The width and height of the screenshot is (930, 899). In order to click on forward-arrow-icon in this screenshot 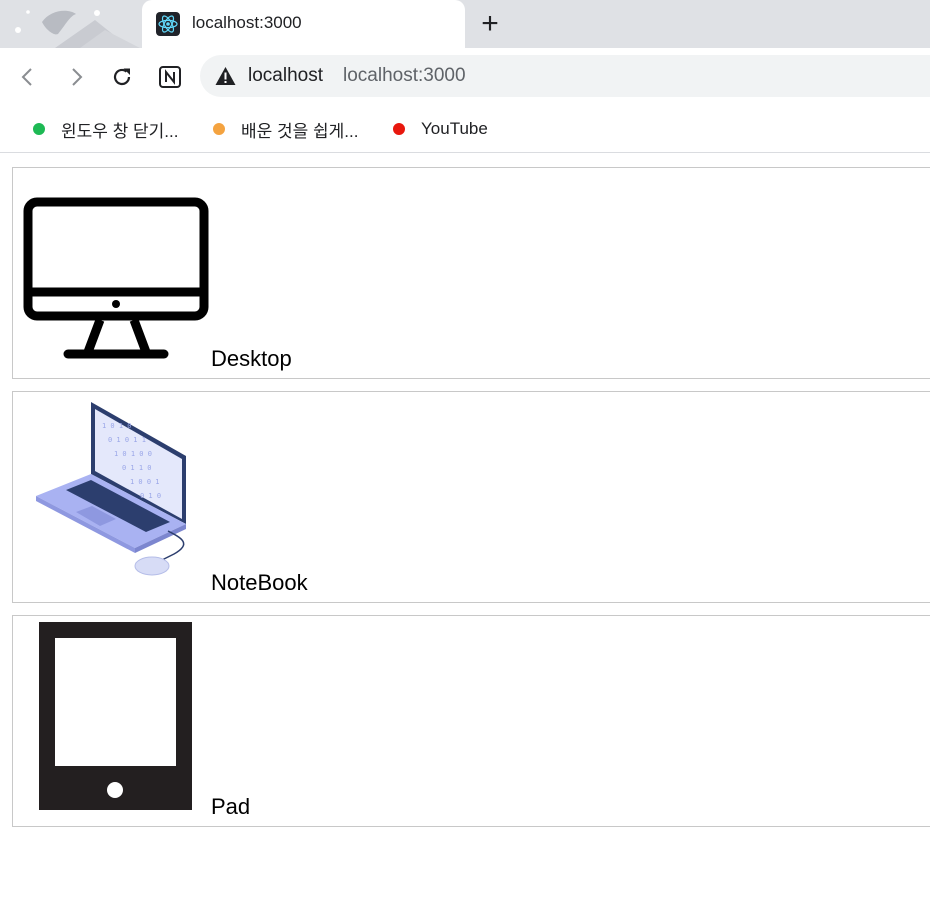, I will do `click(77, 77)`.